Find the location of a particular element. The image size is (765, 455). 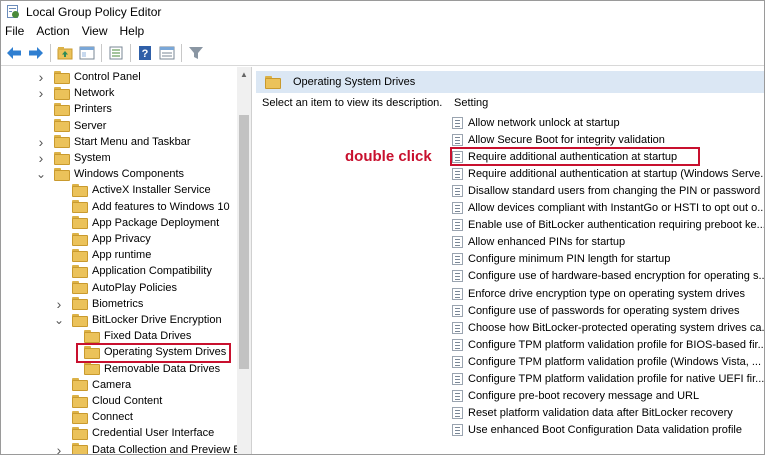

setting-row: Allow enhanced PINs for startup is located at coordinates (608, 242).